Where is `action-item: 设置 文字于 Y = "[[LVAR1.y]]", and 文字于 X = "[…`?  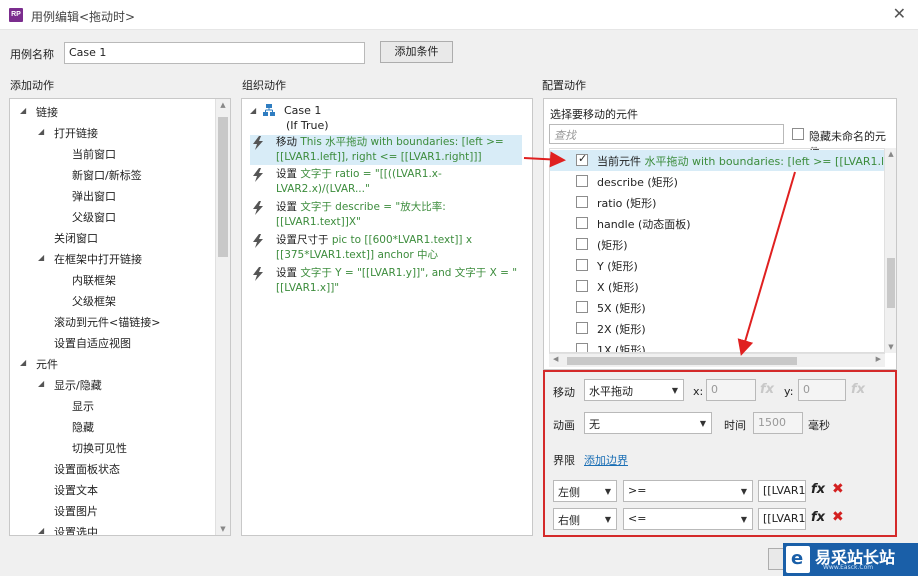 action-item: 设置 文字于 Y = "[[LVAR1.y]]", and 文字于 X = "[… is located at coordinates (386, 281).